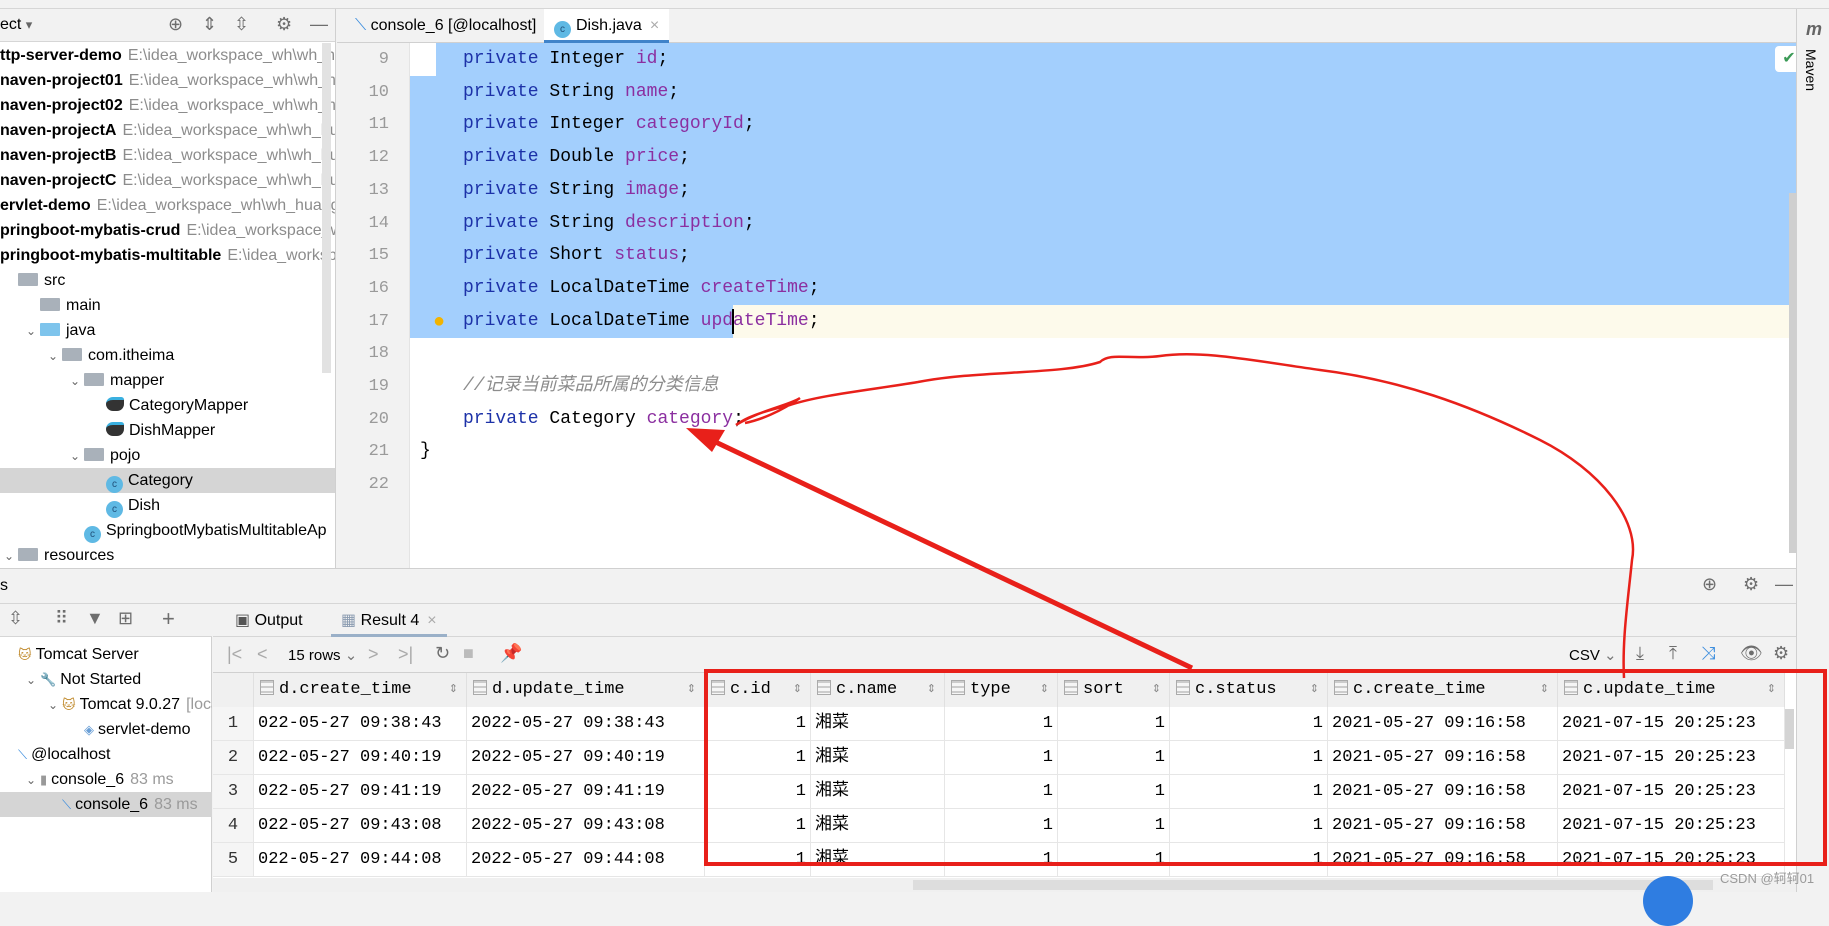 This screenshot has width=1829, height=926. I want to click on row-number: 5, so click(233, 860).